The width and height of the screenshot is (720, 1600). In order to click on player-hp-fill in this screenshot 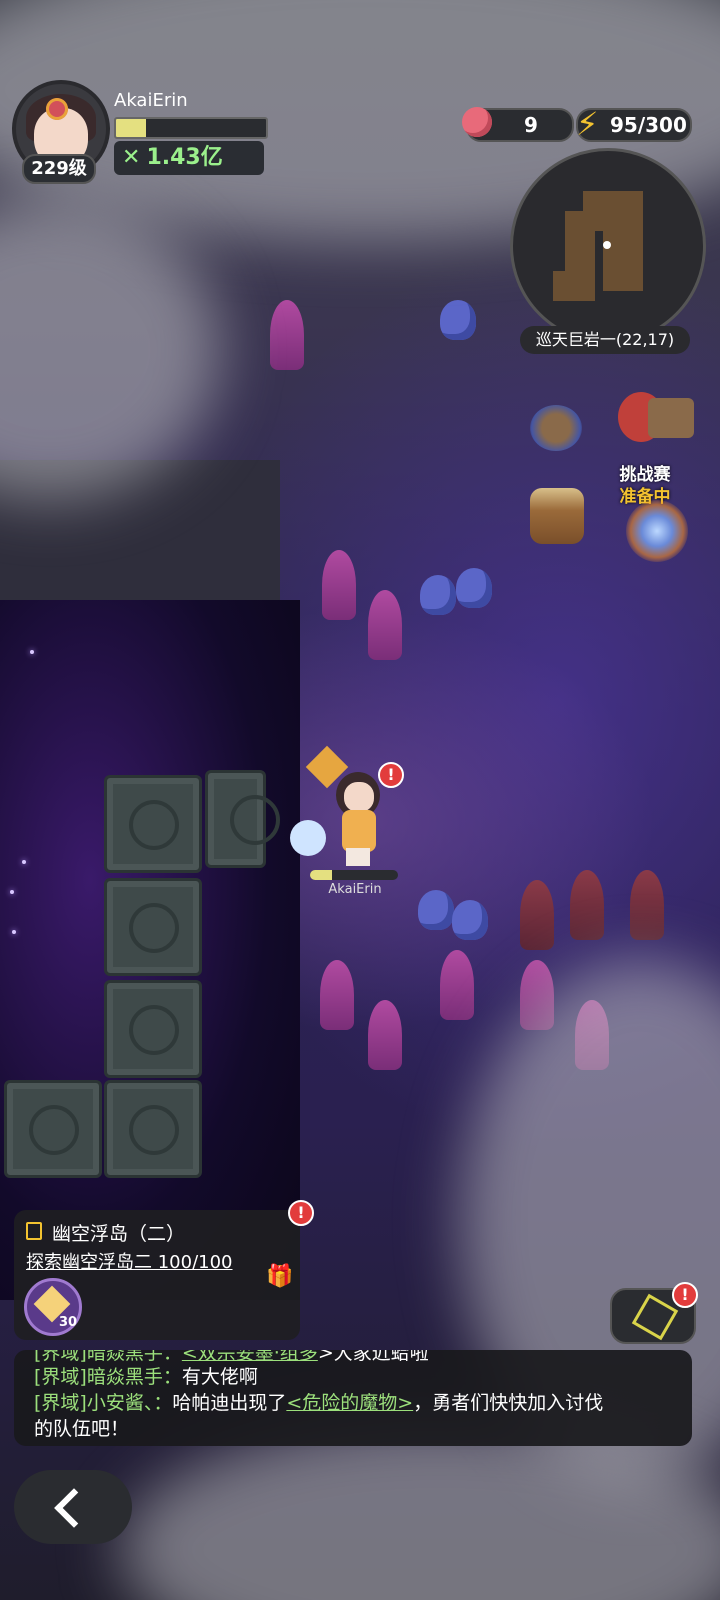, I will do `click(321, 875)`.